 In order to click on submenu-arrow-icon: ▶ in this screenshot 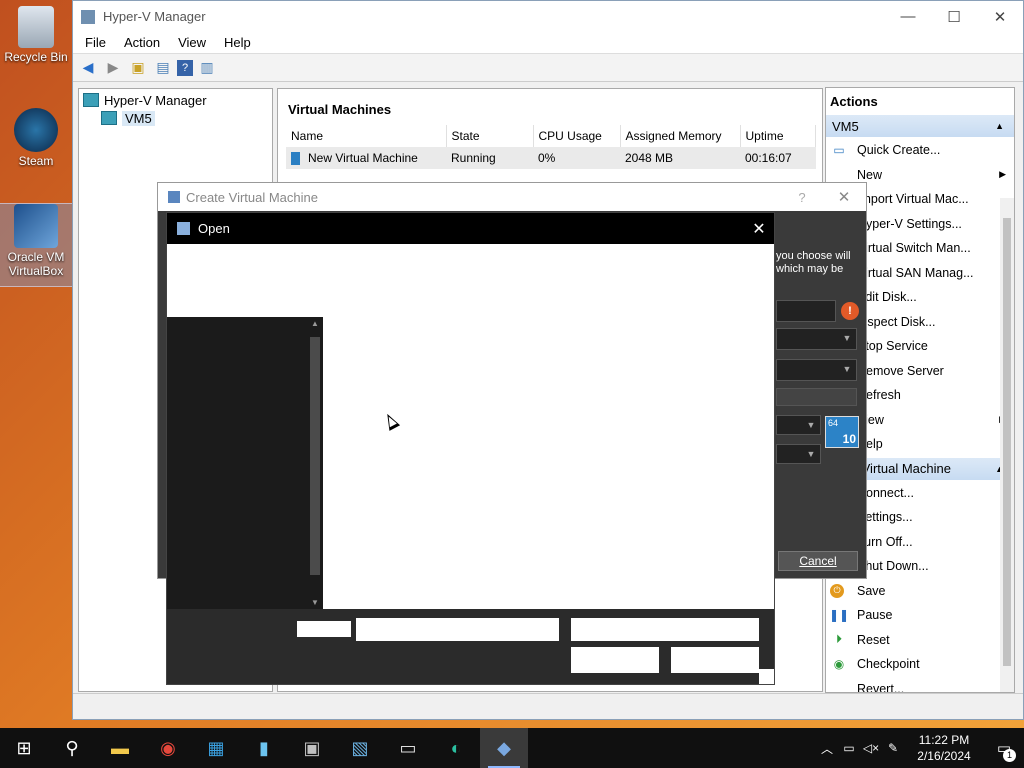, I will do `click(1002, 174)`.